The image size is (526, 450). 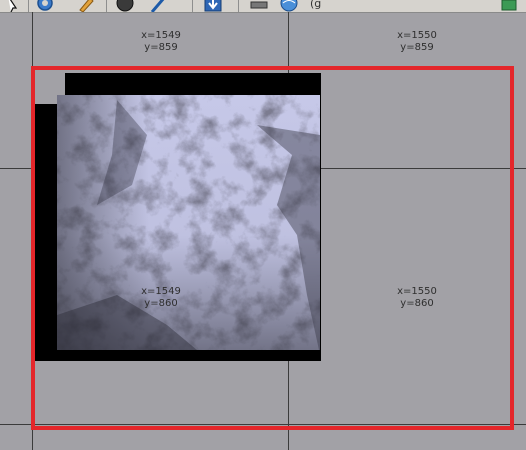 What do you see at coordinates (32, 231) in the screenshot?
I see `tile-grid-line-vertical` at bounding box center [32, 231].